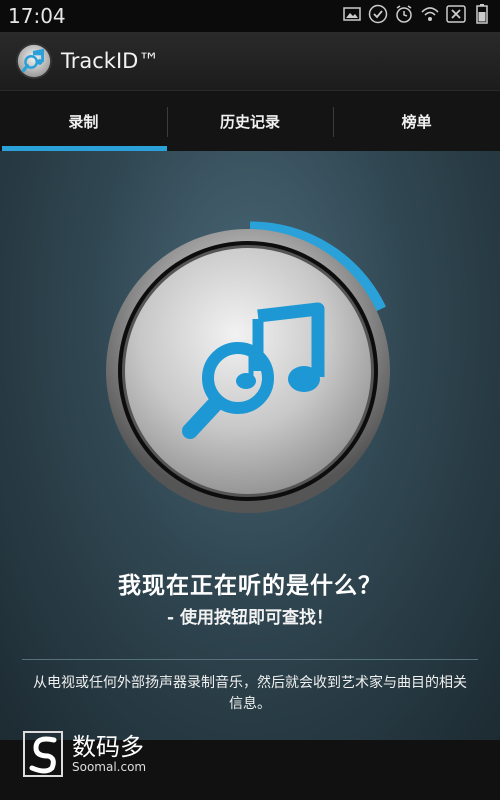  Describe the element at coordinates (250, 61) in the screenshot. I see `app-bar: TrackID™` at that location.